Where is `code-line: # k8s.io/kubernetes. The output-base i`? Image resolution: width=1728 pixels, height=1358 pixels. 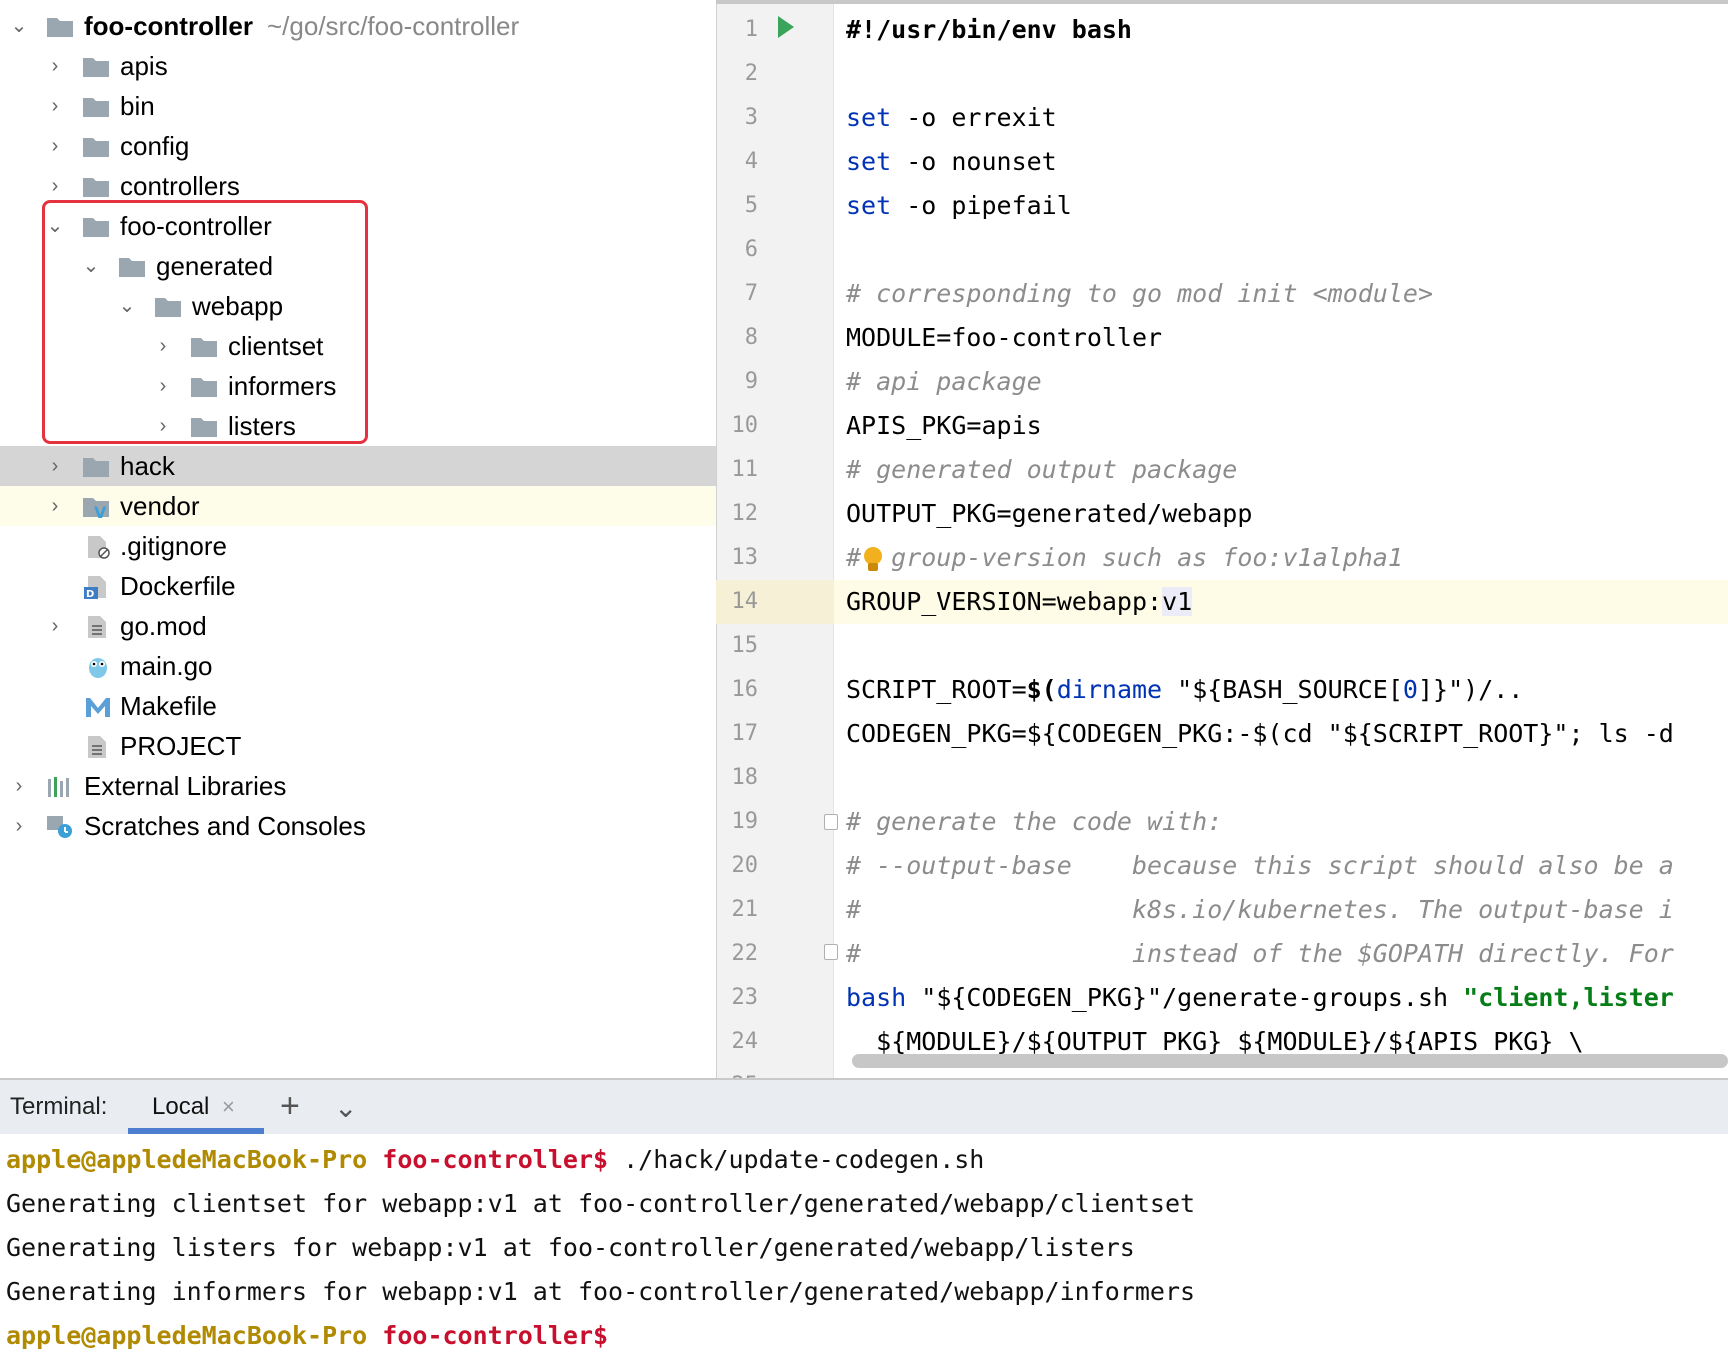 code-line: # k8s.io/kubernetes. The output-base i is located at coordinates (1260, 909).